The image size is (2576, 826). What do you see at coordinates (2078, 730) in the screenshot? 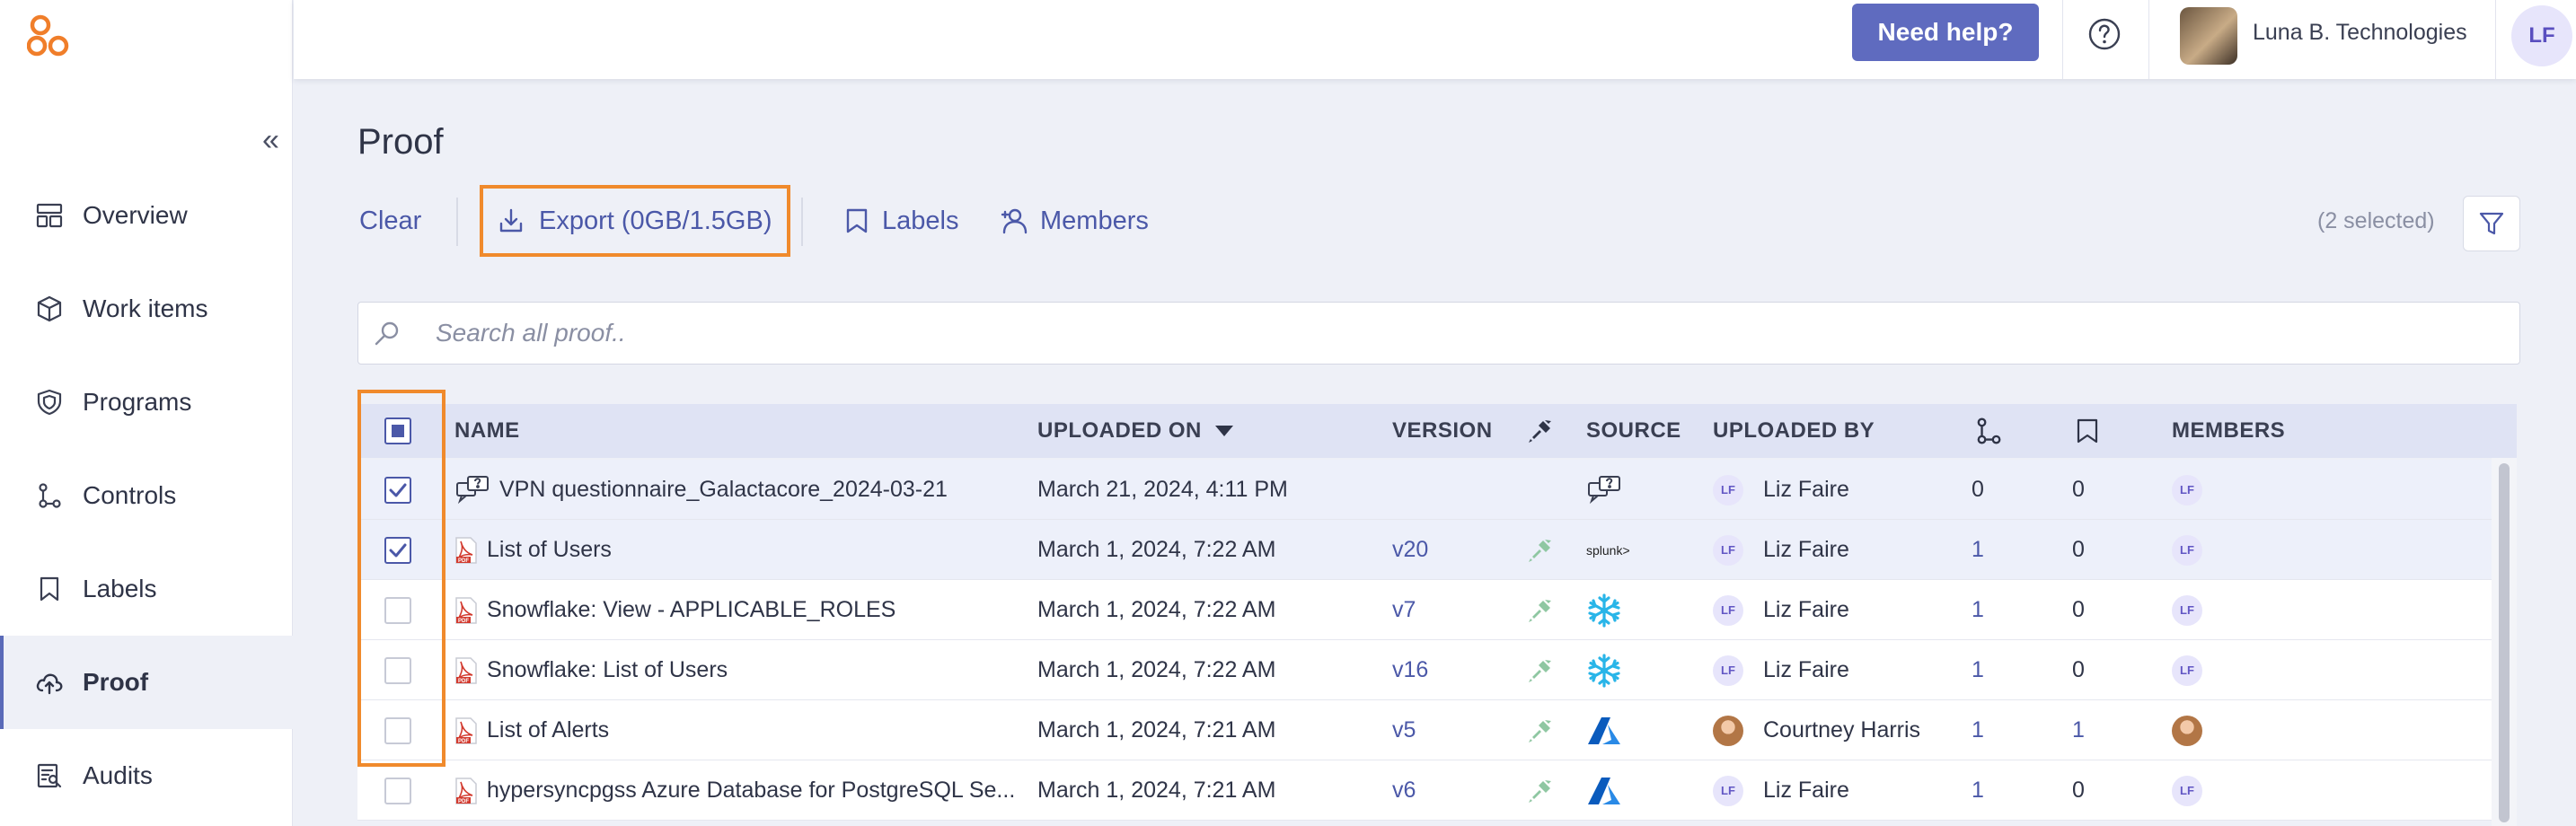
I see `labels-count: 1` at bounding box center [2078, 730].